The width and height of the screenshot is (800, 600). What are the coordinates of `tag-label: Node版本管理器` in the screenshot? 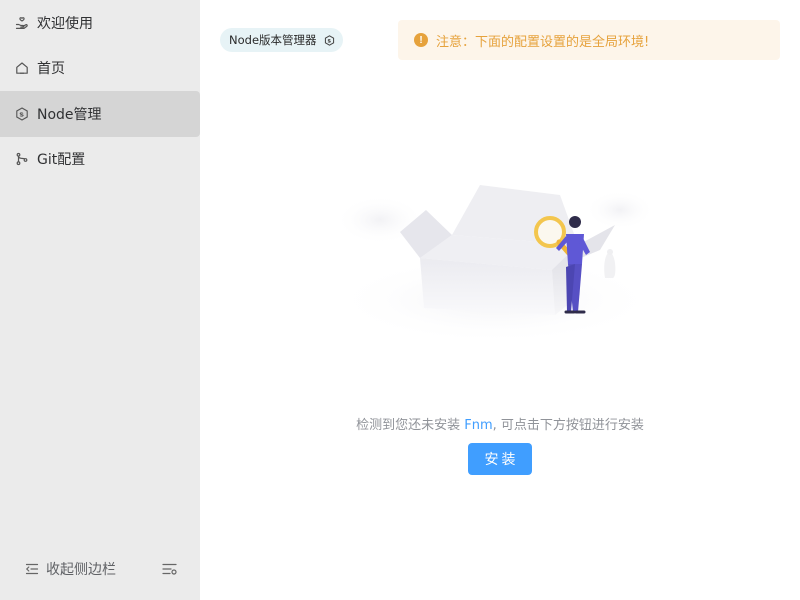 It's located at (273, 40).